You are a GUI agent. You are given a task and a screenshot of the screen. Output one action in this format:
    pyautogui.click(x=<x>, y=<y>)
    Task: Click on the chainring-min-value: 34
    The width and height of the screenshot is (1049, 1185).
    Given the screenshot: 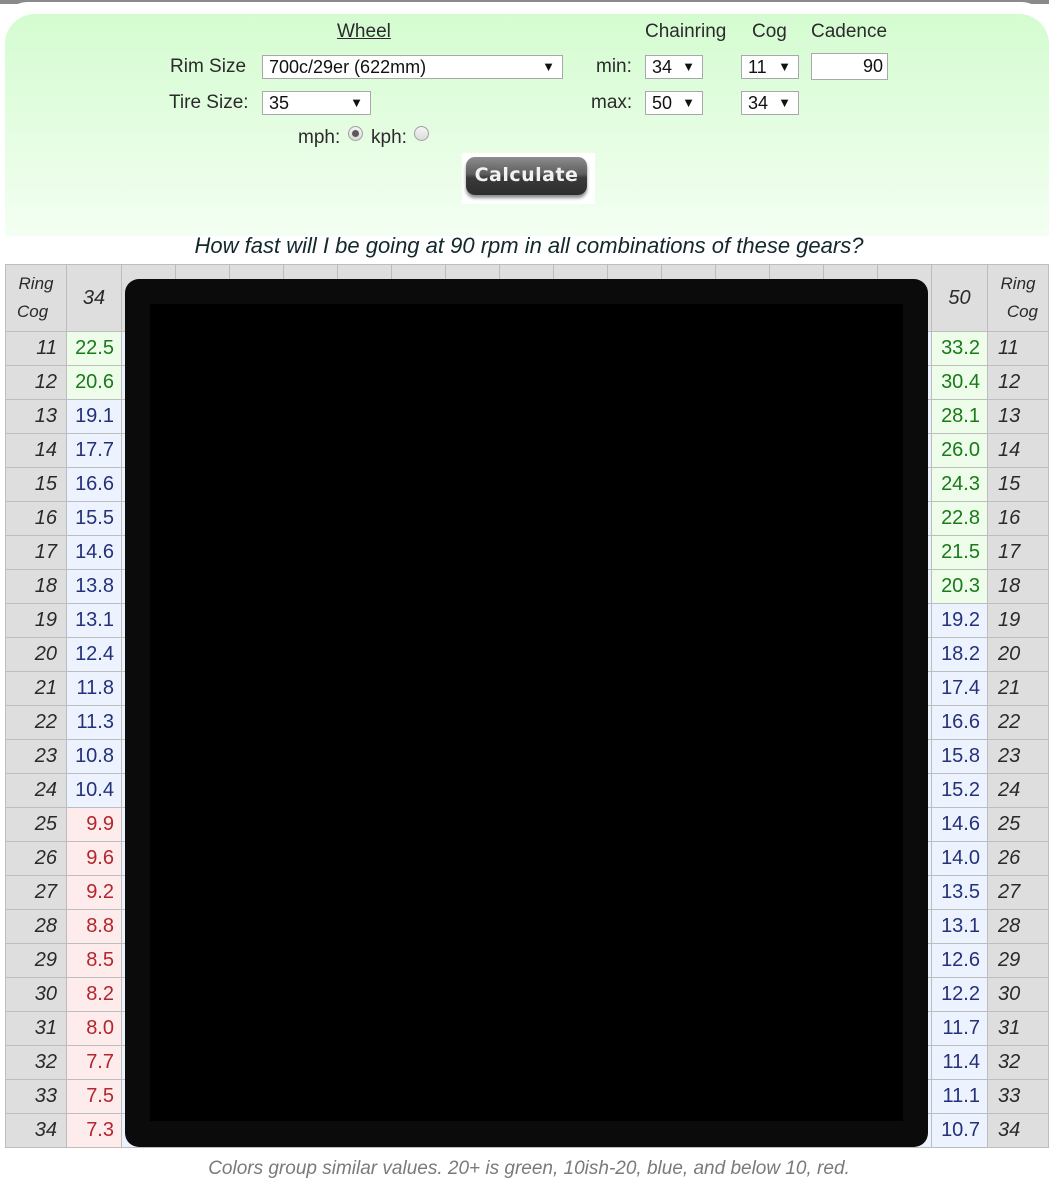 What is the action you would take?
    pyautogui.click(x=662, y=67)
    